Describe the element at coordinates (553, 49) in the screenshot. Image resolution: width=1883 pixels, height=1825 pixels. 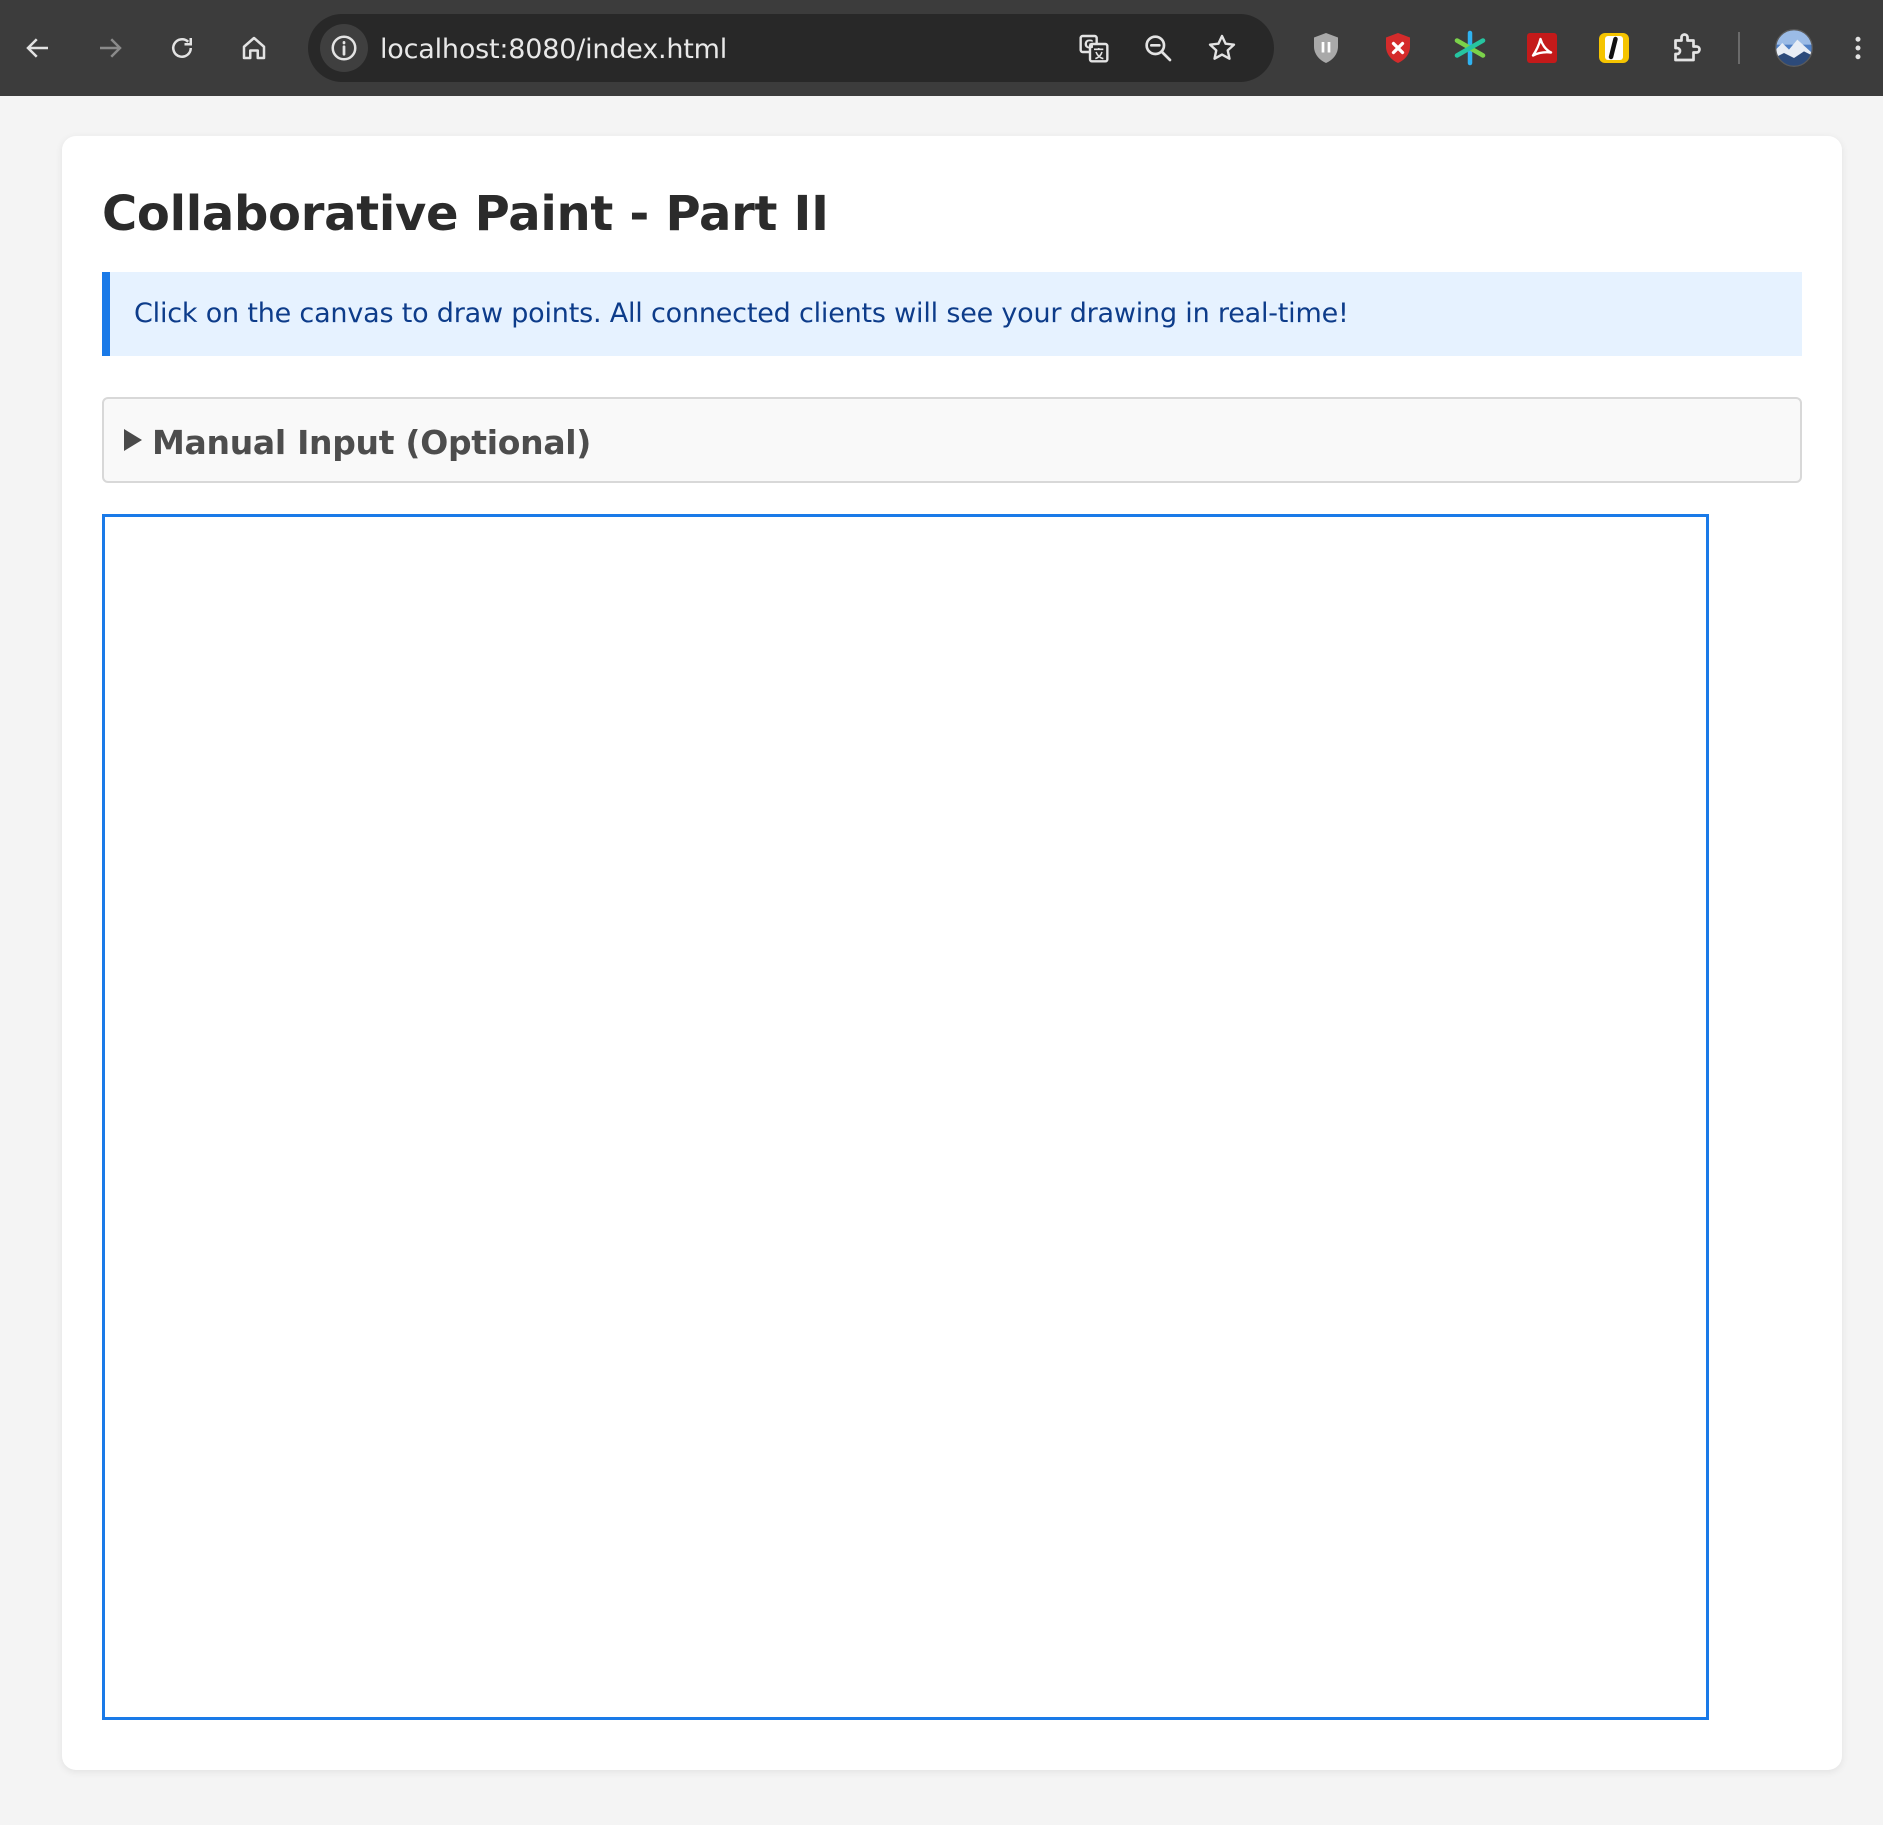
I see `url-text: localhost:8080/index.html` at that location.